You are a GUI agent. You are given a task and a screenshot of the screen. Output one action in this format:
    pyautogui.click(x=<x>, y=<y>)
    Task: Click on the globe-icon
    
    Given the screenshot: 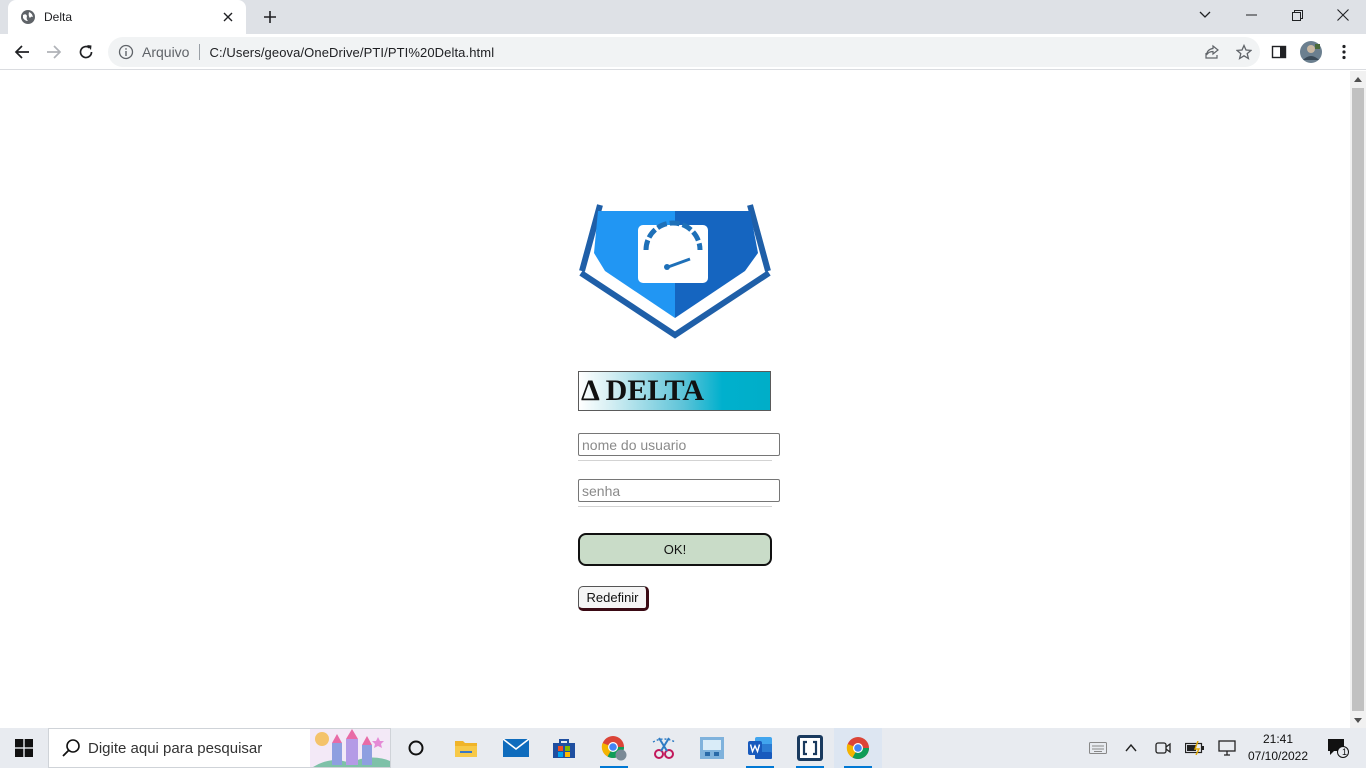 What is the action you would take?
    pyautogui.click(x=28, y=17)
    